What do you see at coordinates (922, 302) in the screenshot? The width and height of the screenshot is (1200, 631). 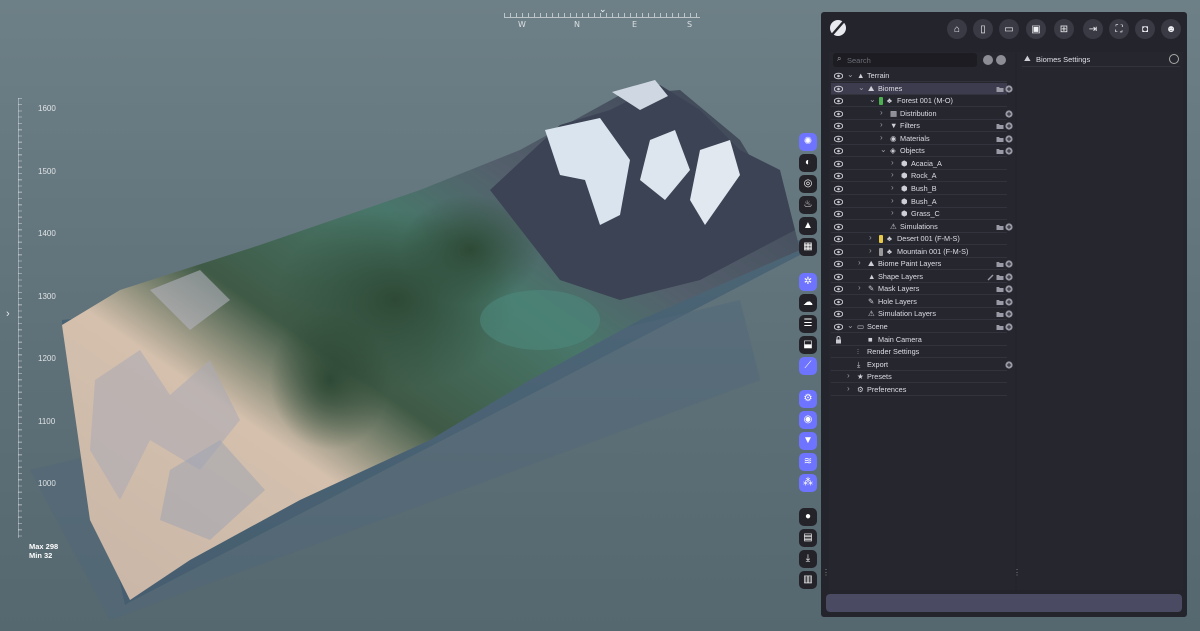 I see `tree-row-hole-layers: ✎ Hole Layers` at bounding box center [922, 302].